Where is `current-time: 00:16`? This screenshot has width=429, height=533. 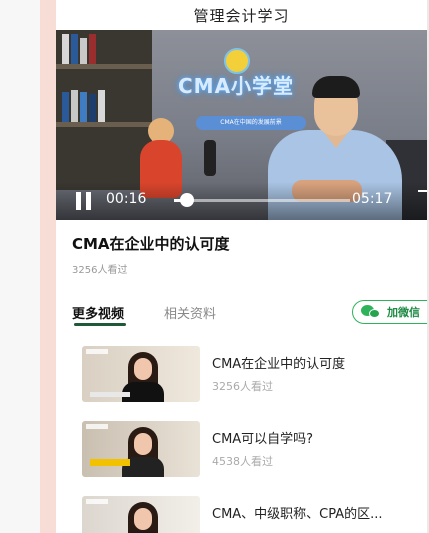
current-time: 00:16 is located at coordinates (126, 199).